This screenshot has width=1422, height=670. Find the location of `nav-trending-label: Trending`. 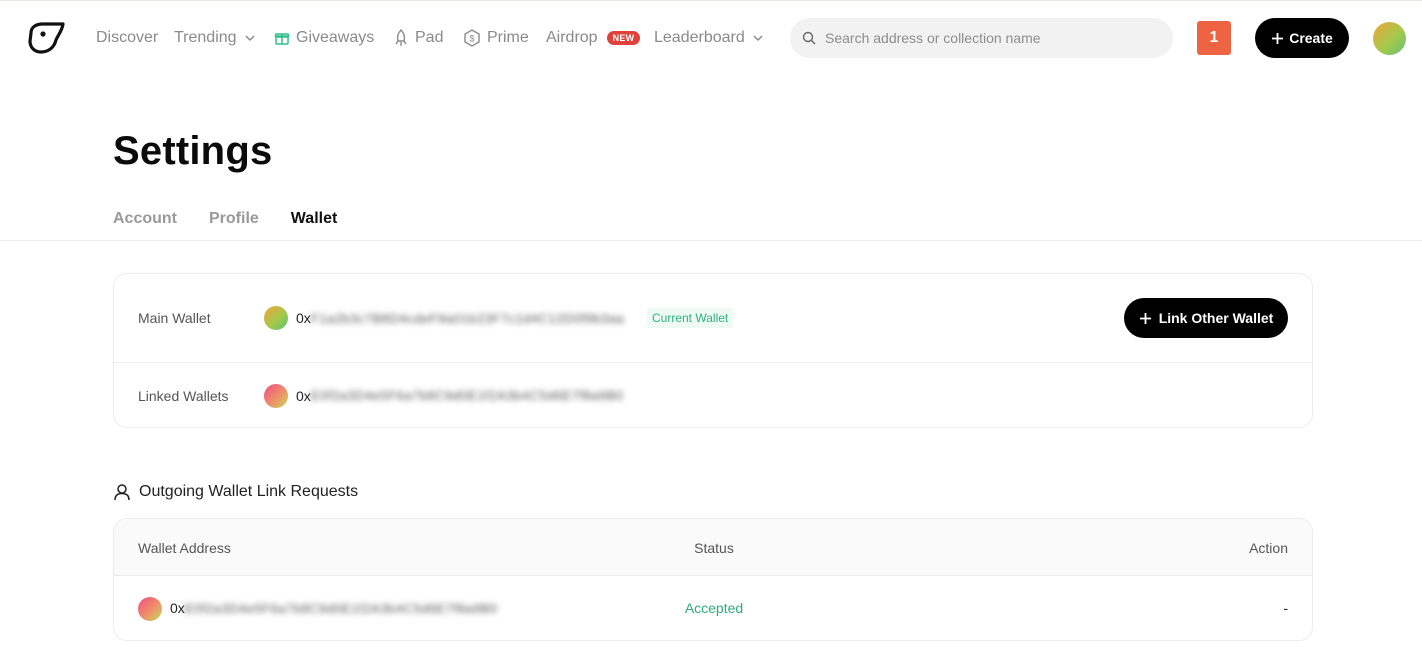

nav-trending-label: Trending is located at coordinates (205, 37).